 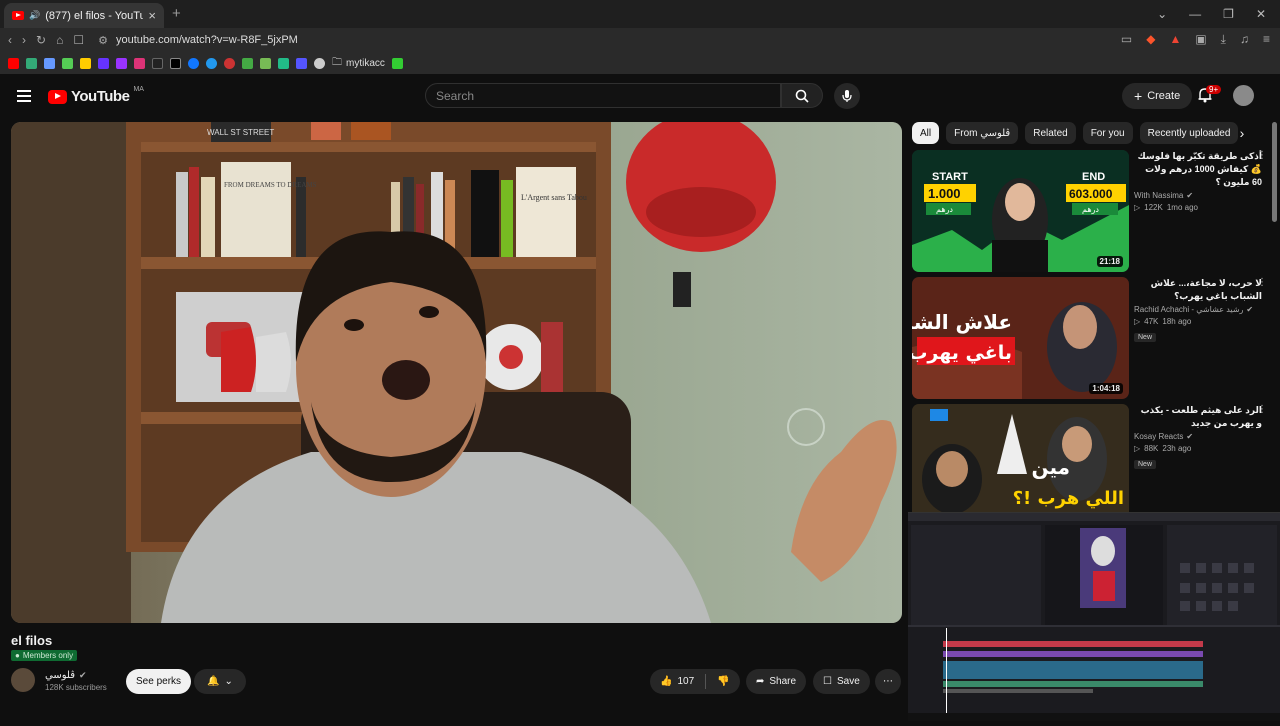 What do you see at coordinates (1126, 39) in the screenshot?
I see `cast-icon: ▭` at bounding box center [1126, 39].